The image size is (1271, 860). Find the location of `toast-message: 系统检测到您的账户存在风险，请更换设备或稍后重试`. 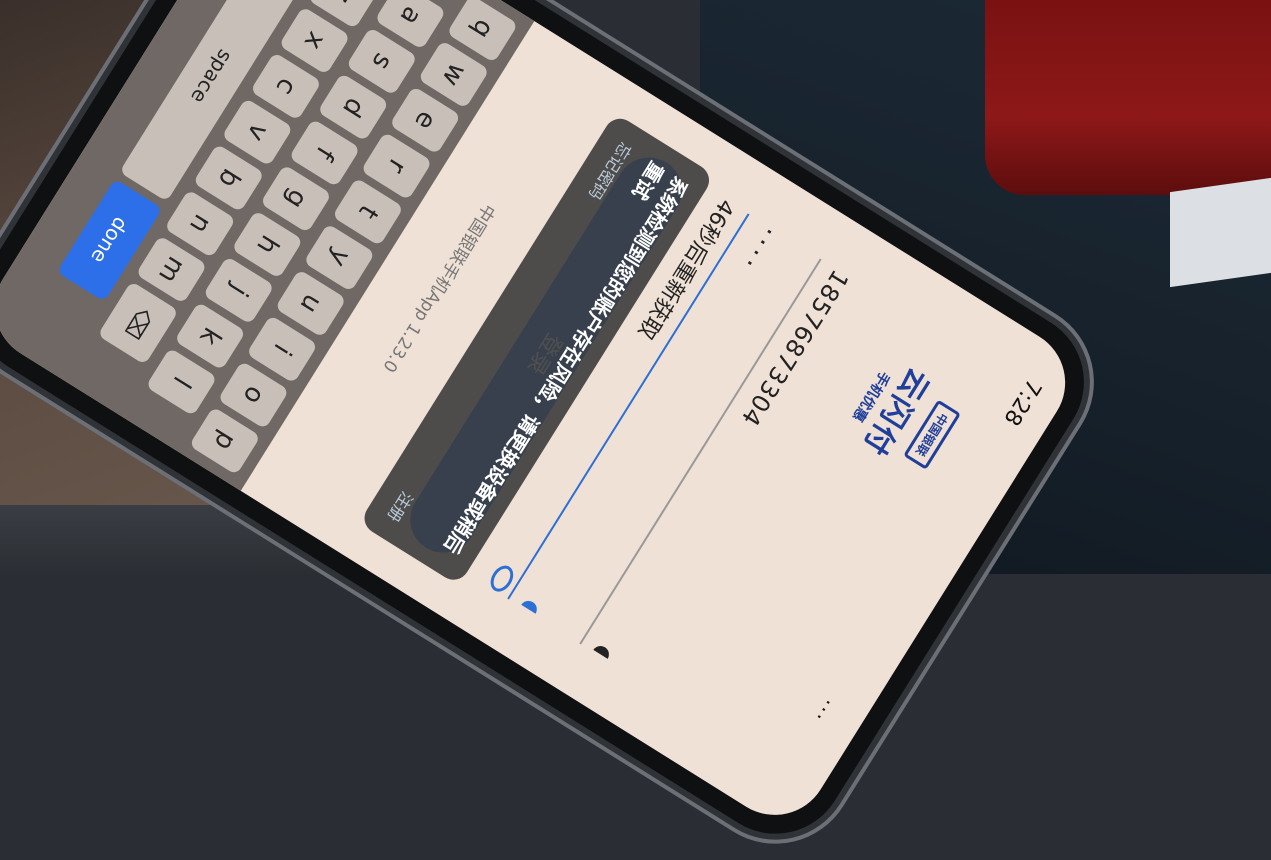

toast-message: 系统检测到您的账户存在风险，请更换设备或稍后重试 is located at coordinates (566, 357).